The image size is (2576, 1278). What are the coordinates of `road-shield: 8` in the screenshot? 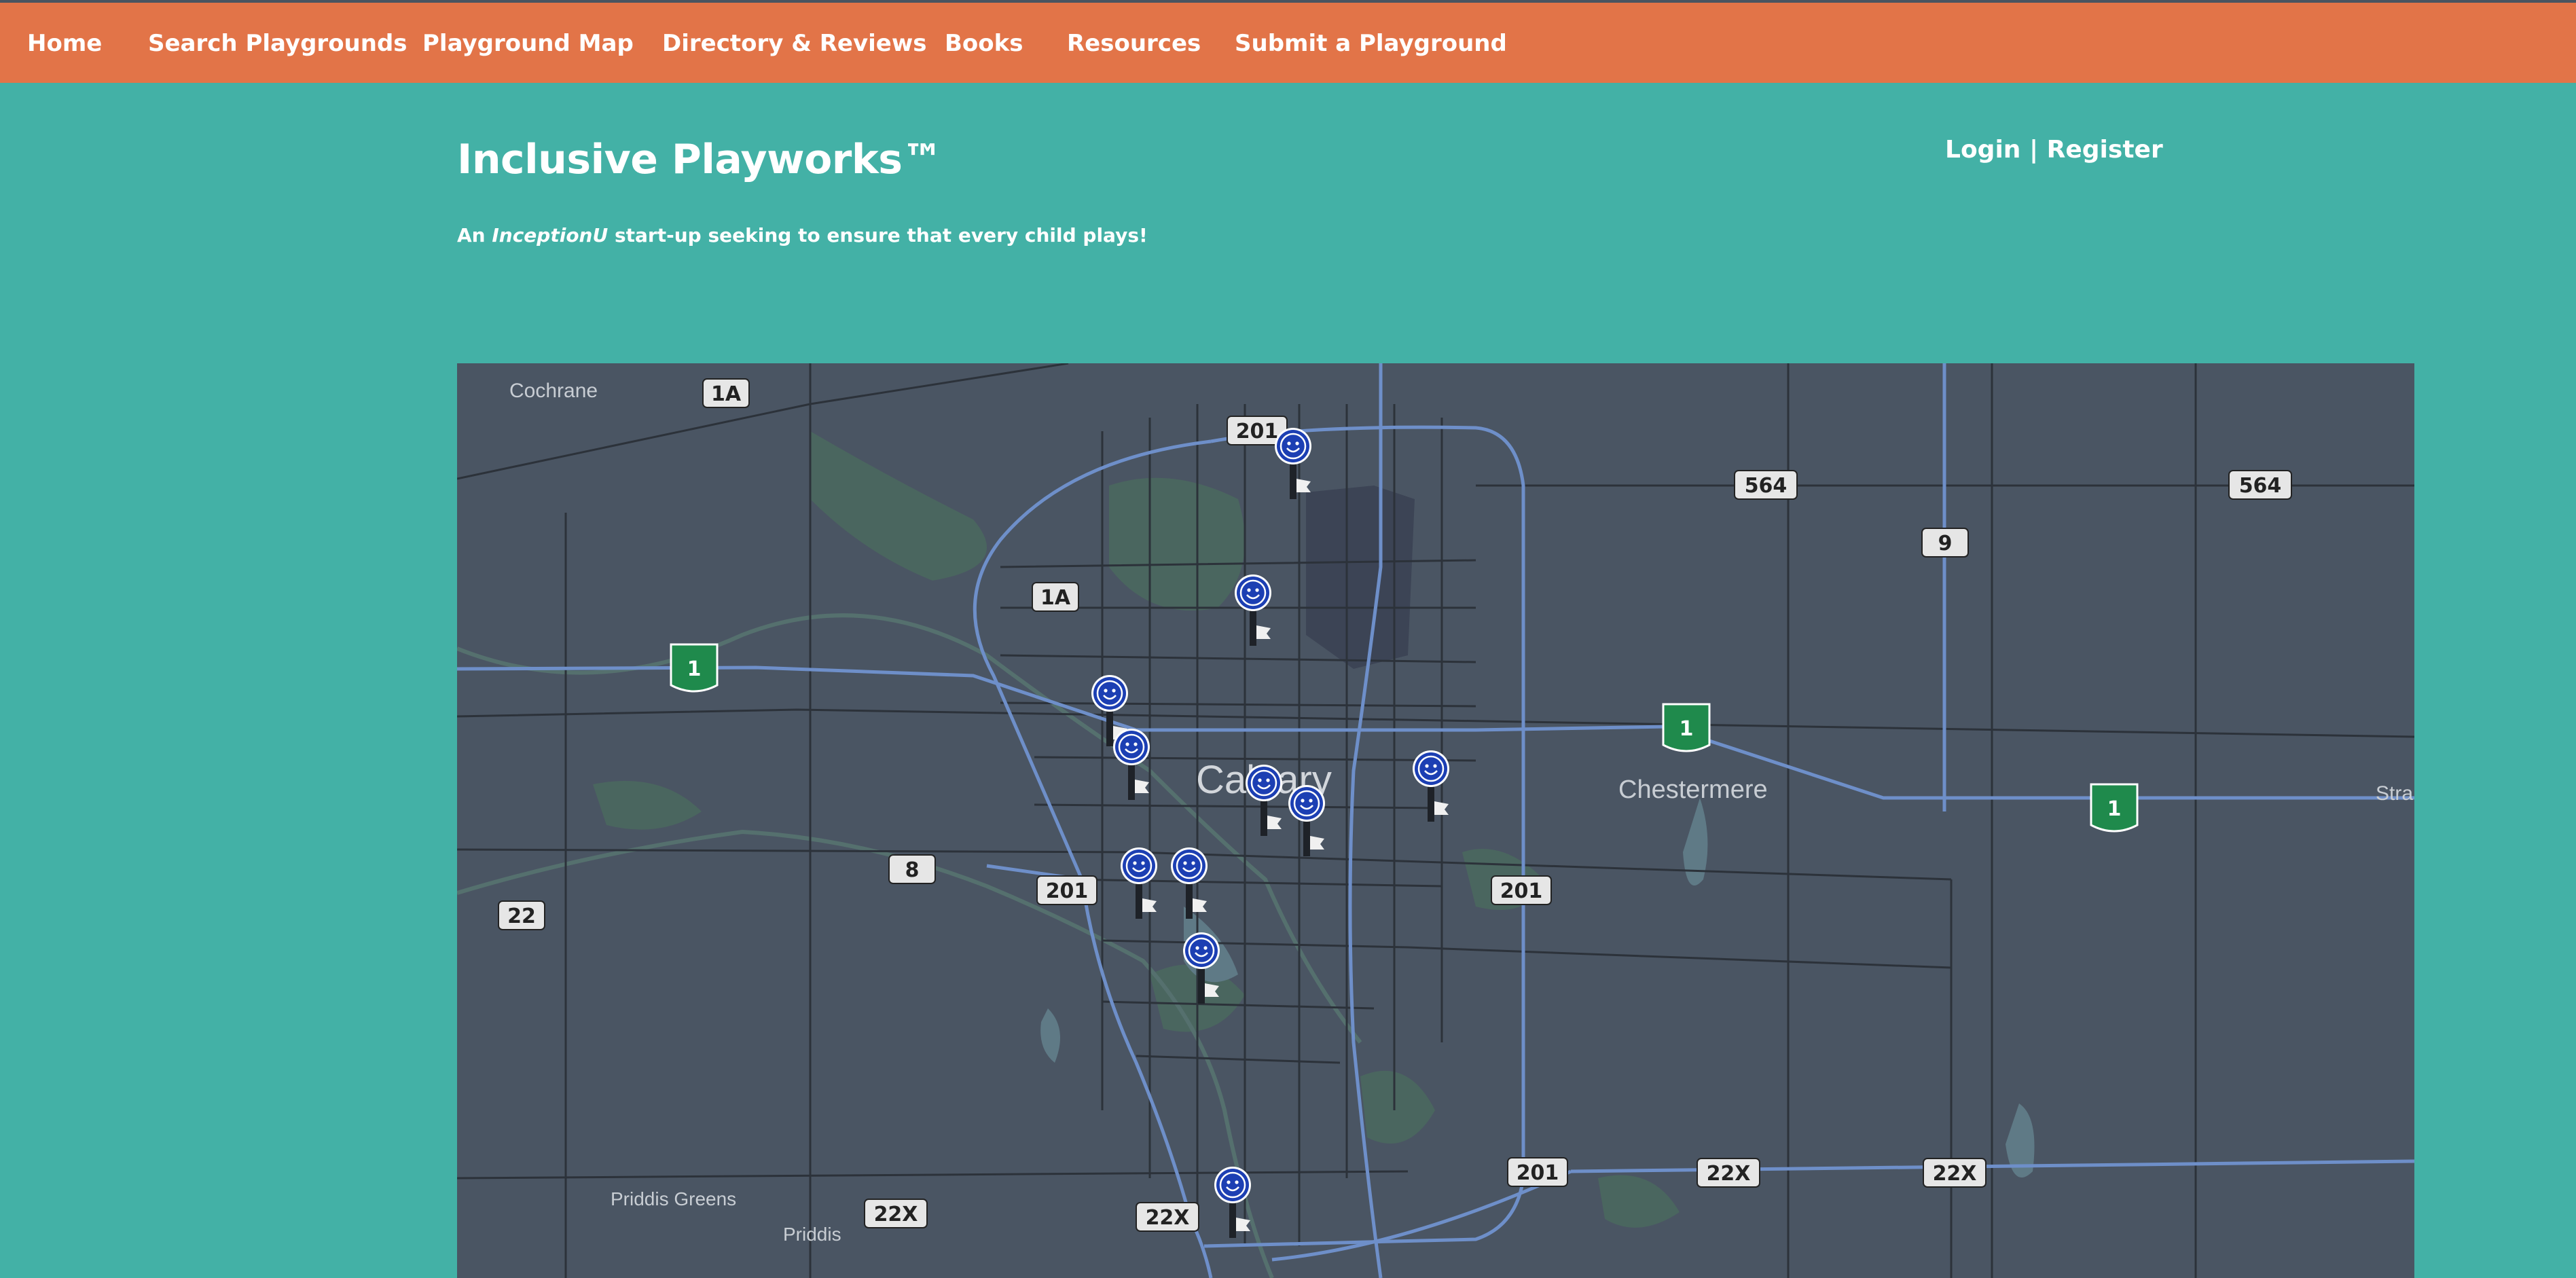 It's located at (912, 869).